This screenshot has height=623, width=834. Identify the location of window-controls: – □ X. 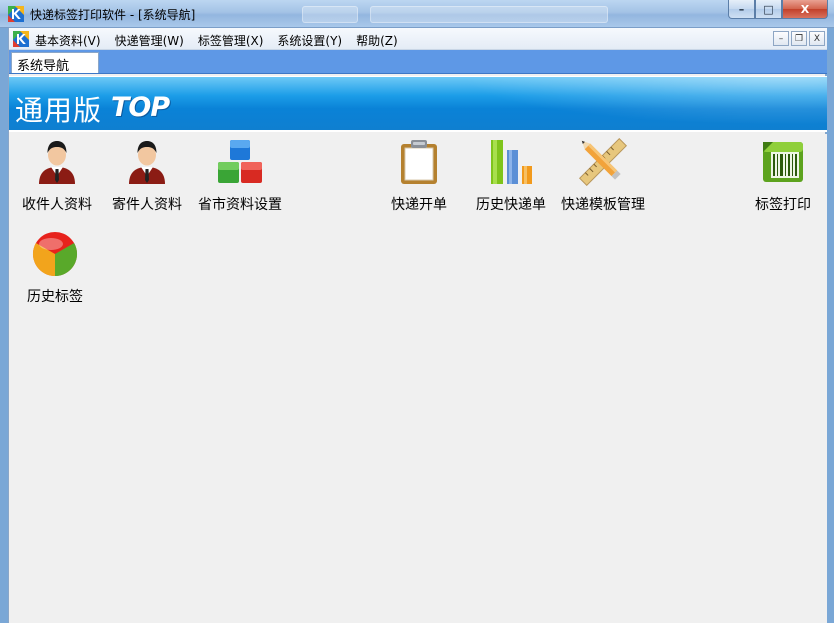
(778, 10).